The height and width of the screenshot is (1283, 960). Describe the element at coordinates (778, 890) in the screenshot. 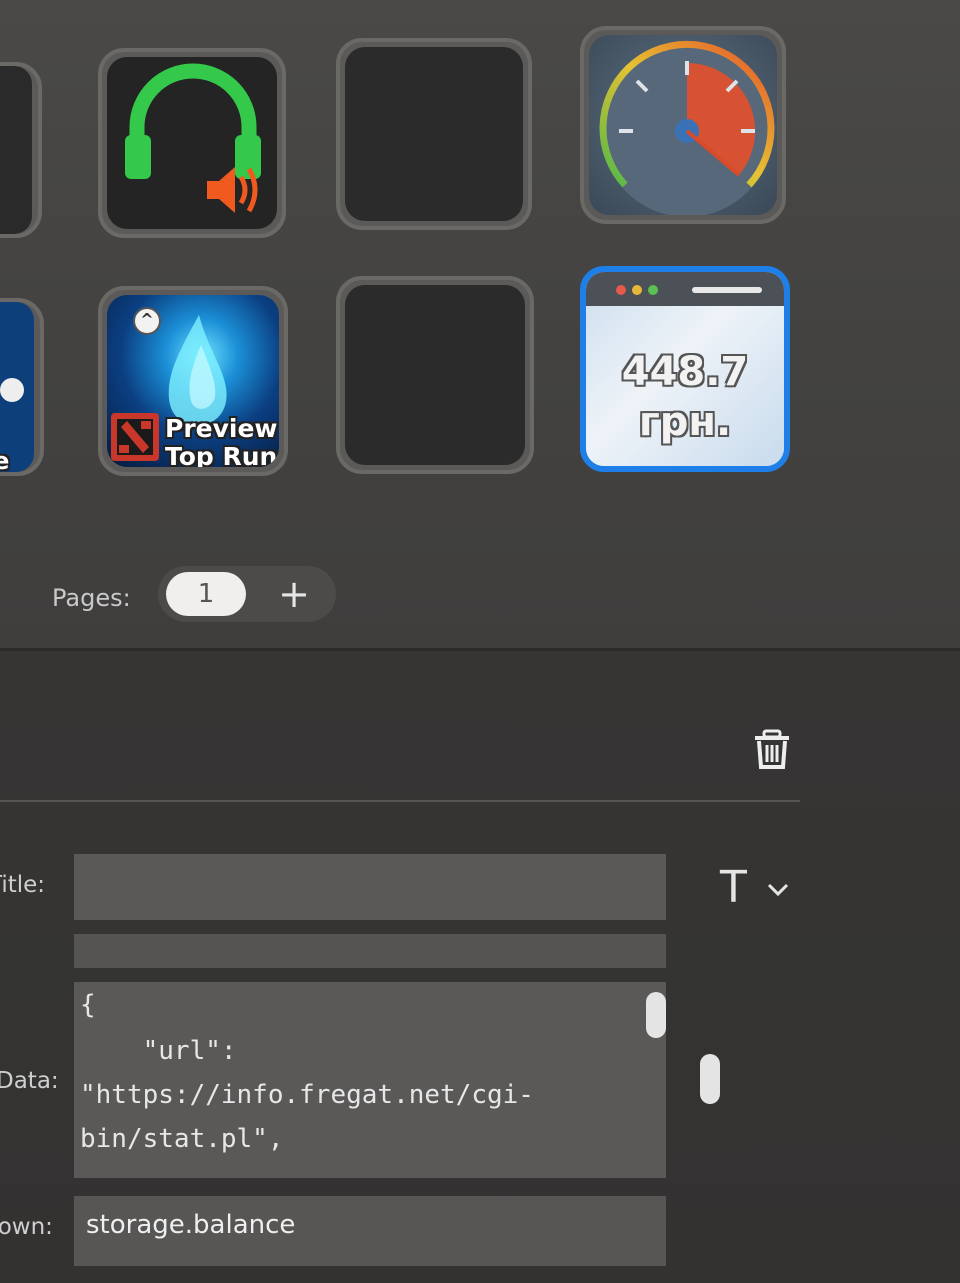

I see `chevron-down-icon` at that location.